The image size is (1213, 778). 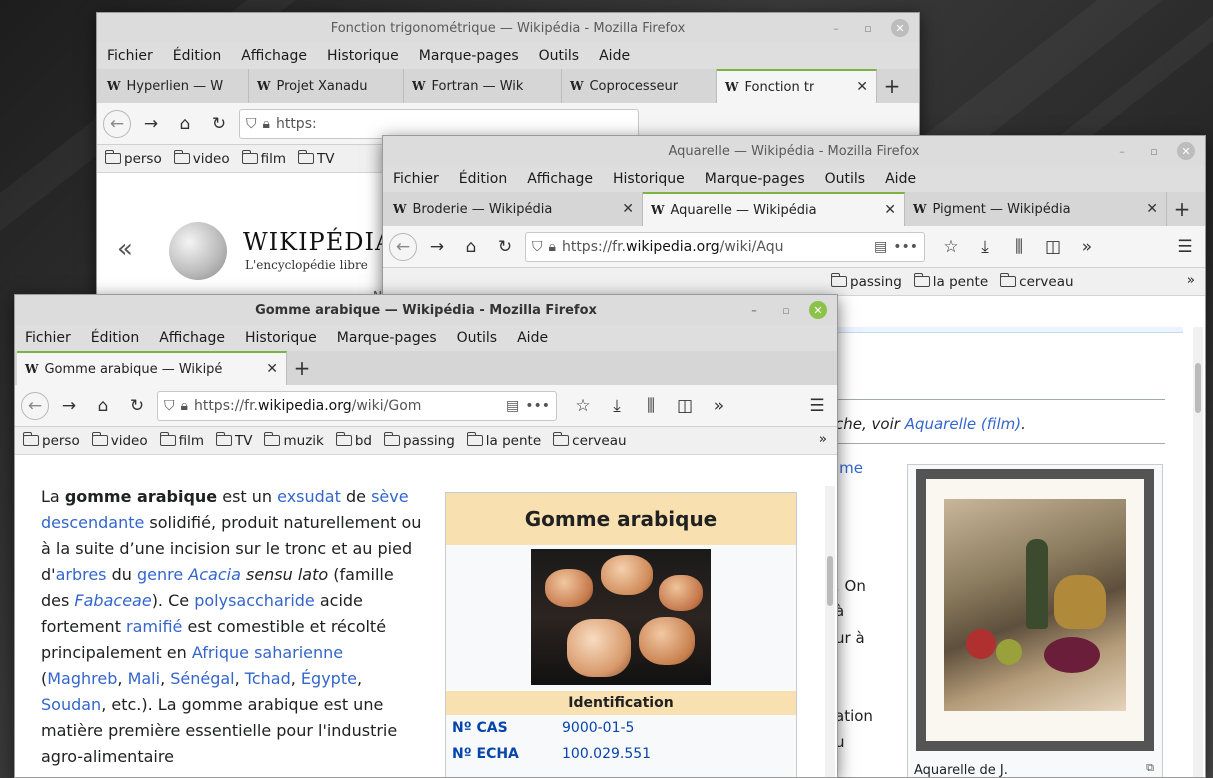 I want to click on link-fabaceae: Fabaceae, so click(x=112, y=600).